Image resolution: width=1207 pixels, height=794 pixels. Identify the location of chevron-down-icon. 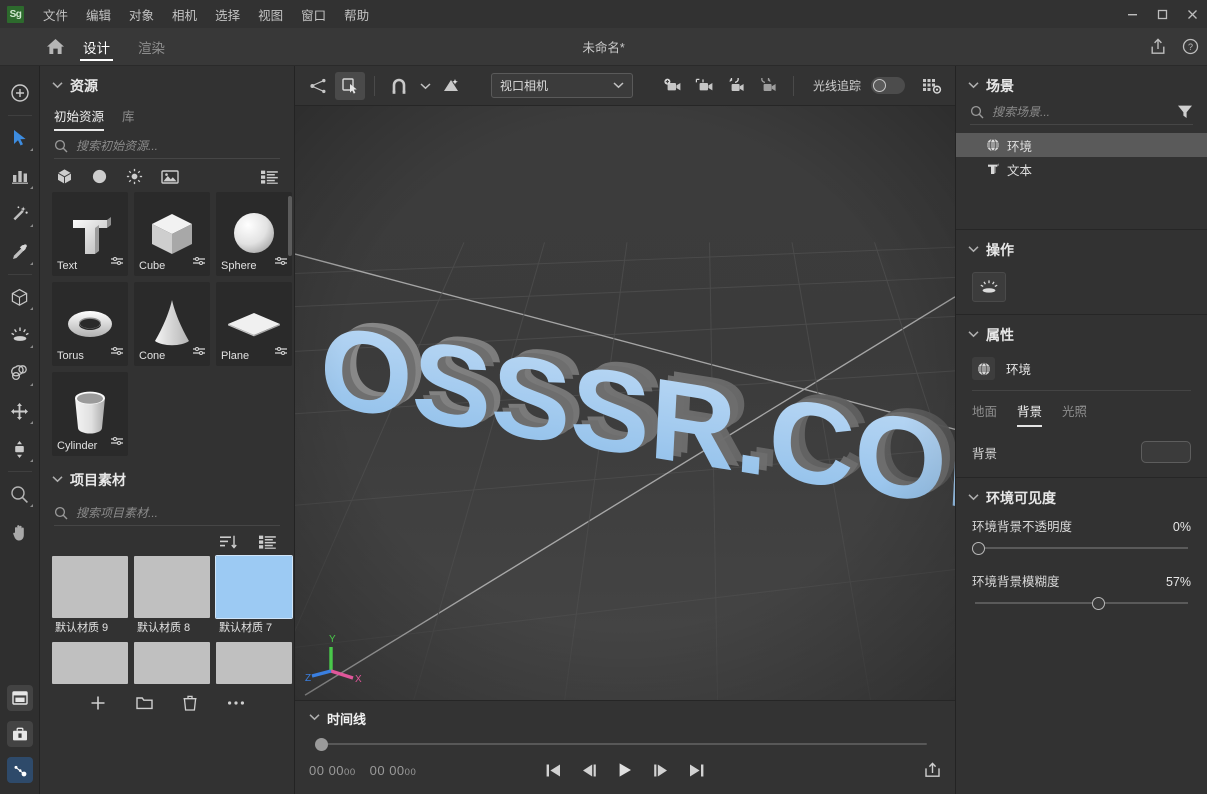
(425, 86).